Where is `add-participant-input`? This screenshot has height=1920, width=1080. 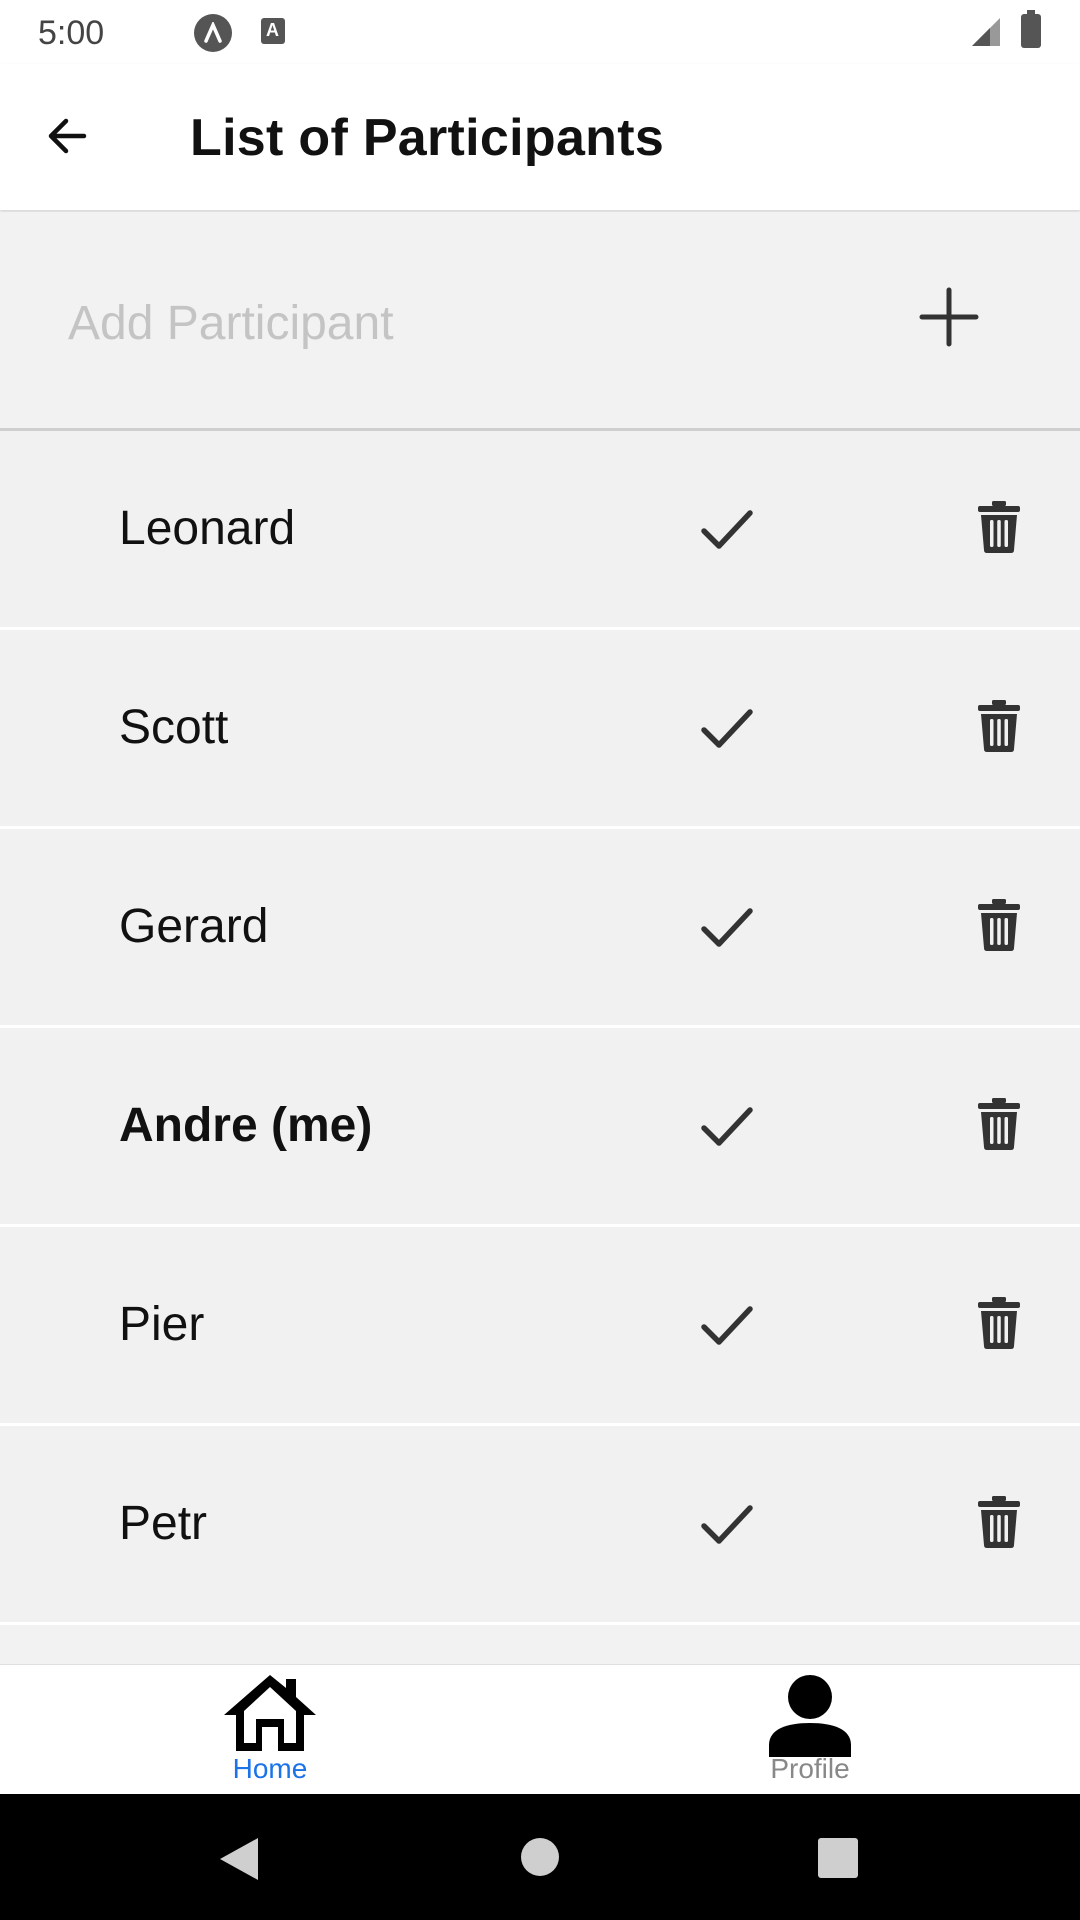 add-participant-input is located at coordinates (418, 323).